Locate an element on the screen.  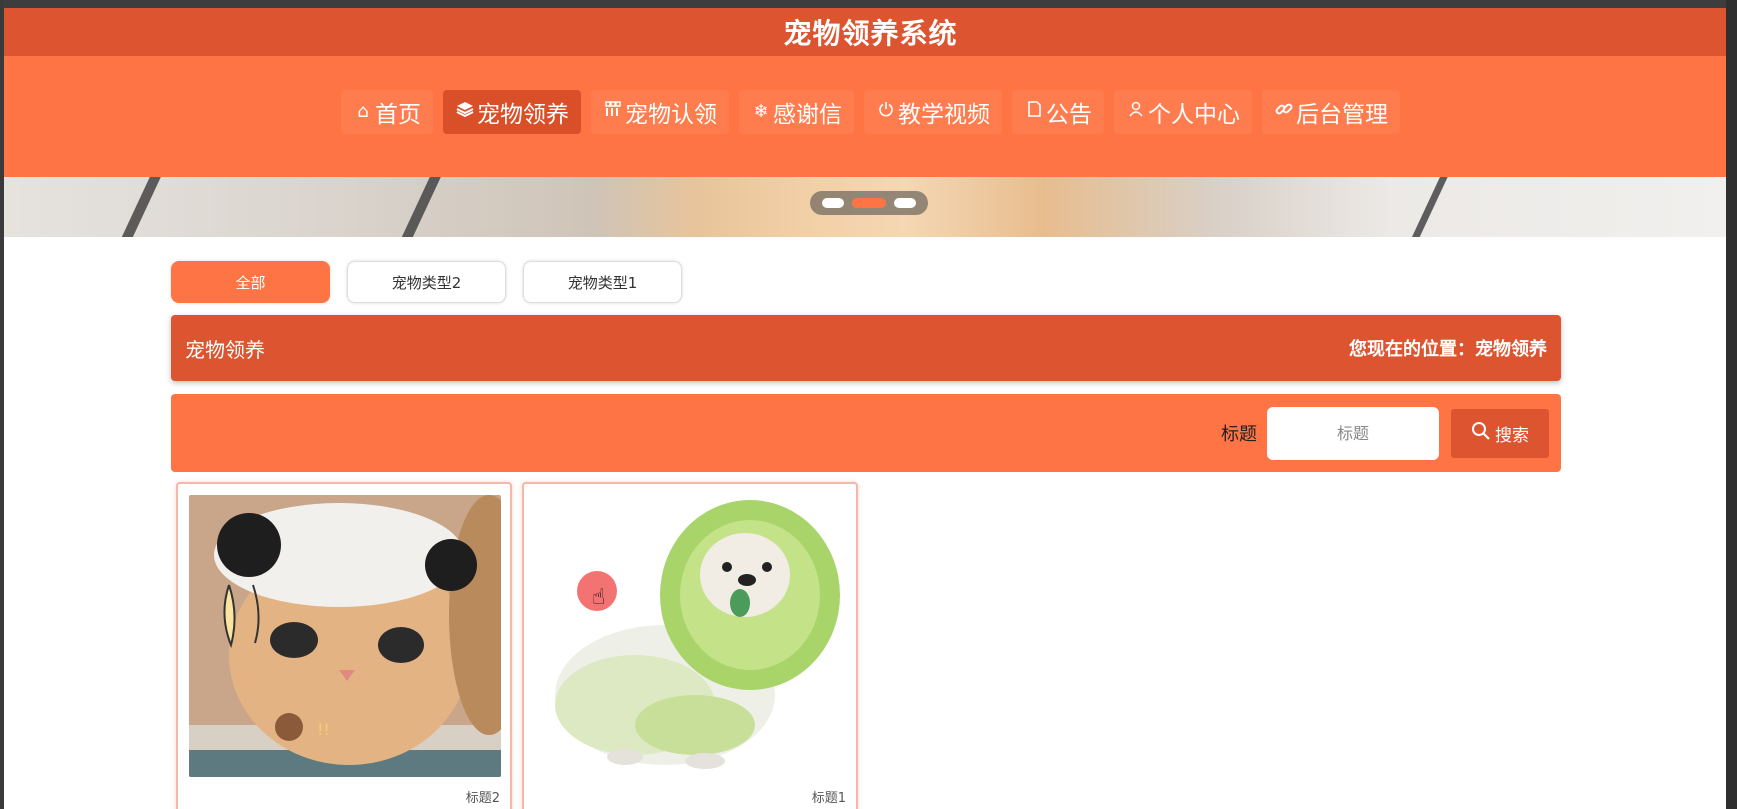
carousel-dot-active is located at coordinates (869, 203).